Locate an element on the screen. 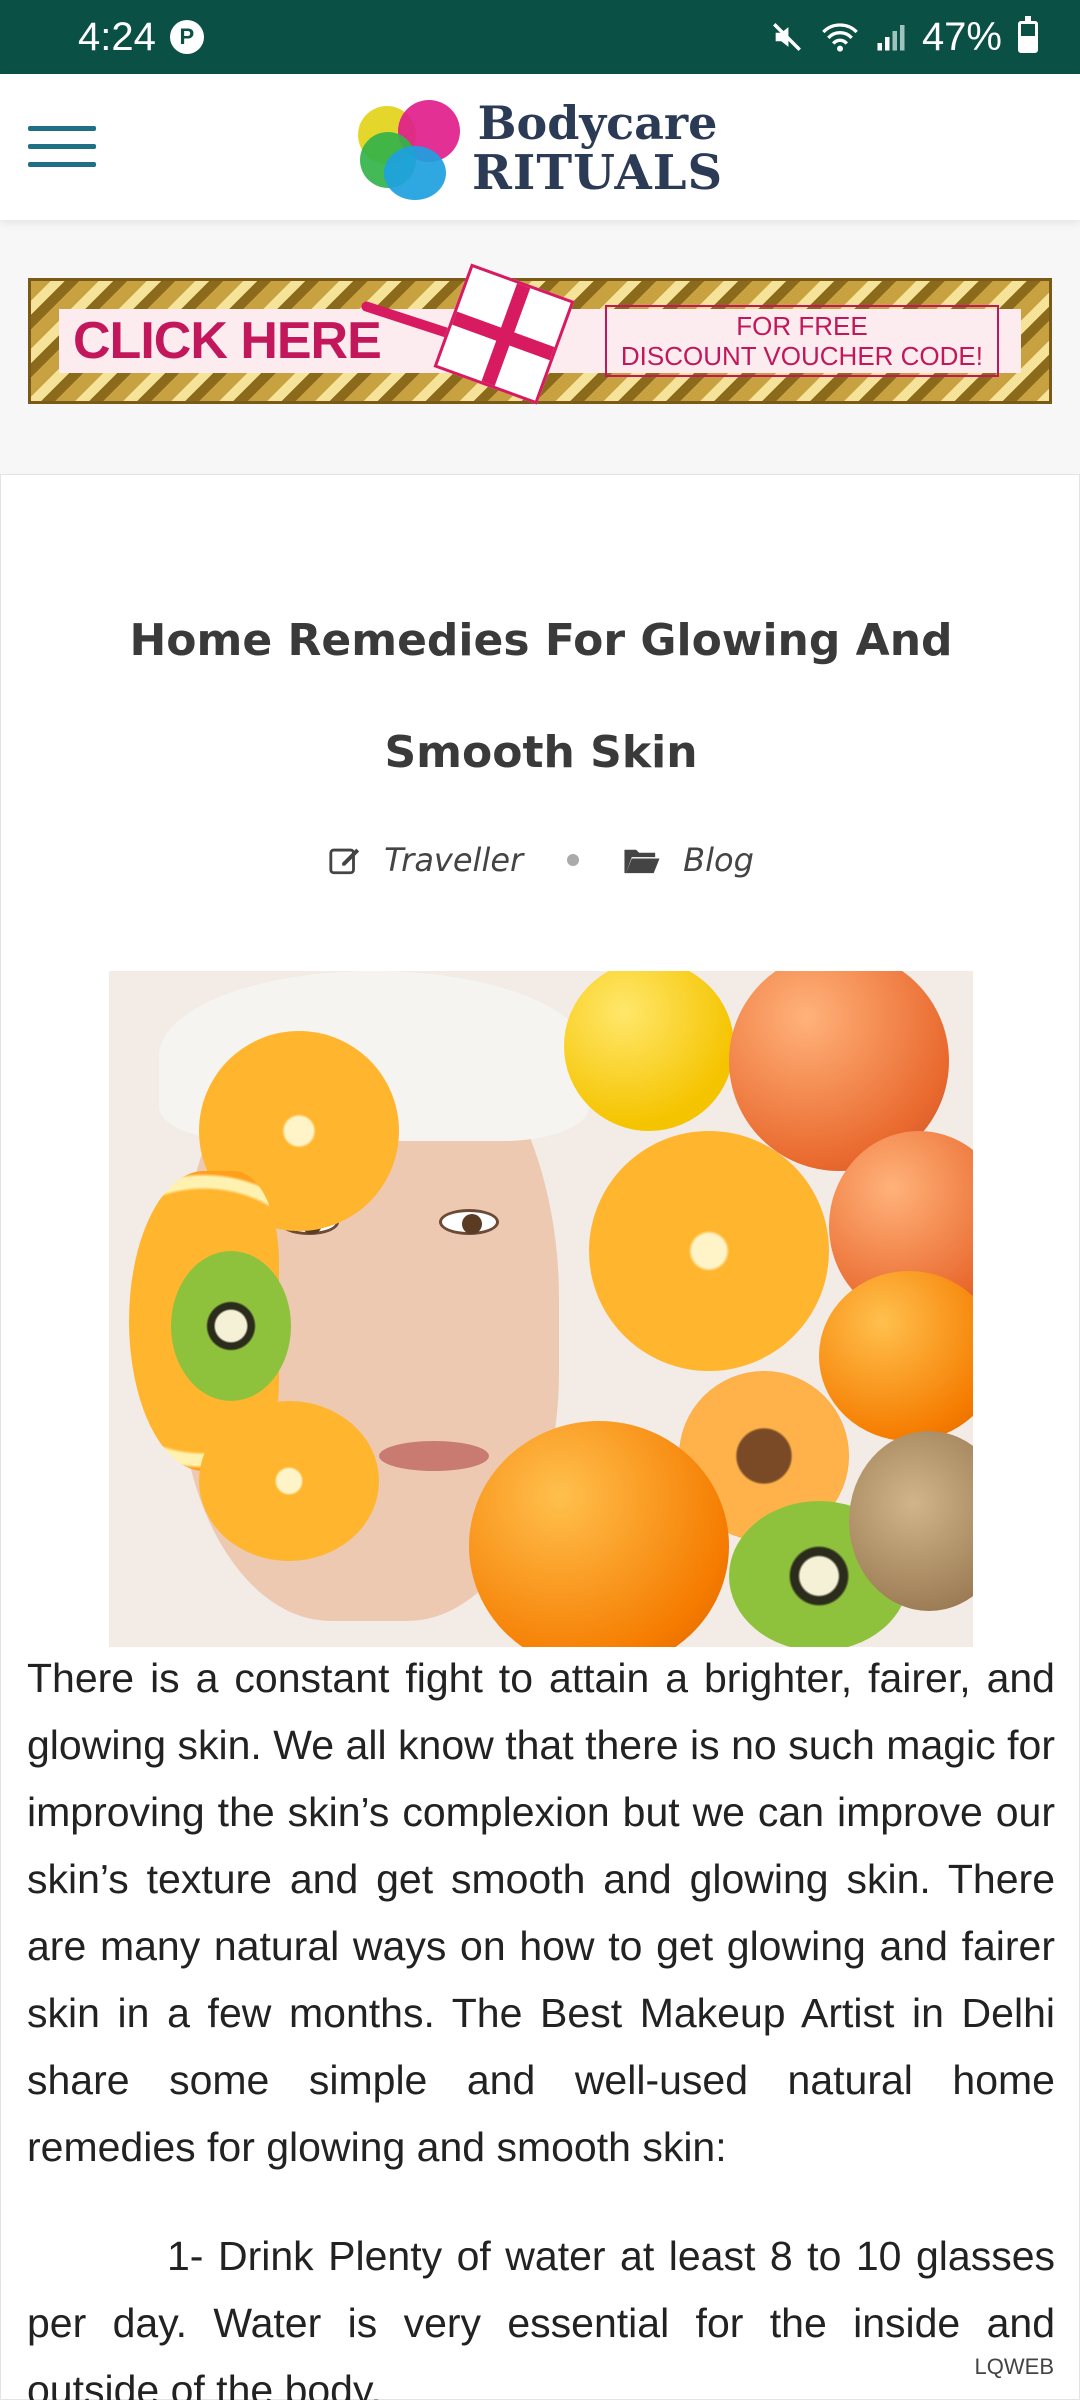  site-logo: Bodycare RITUALS is located at coordinates (538, 148).